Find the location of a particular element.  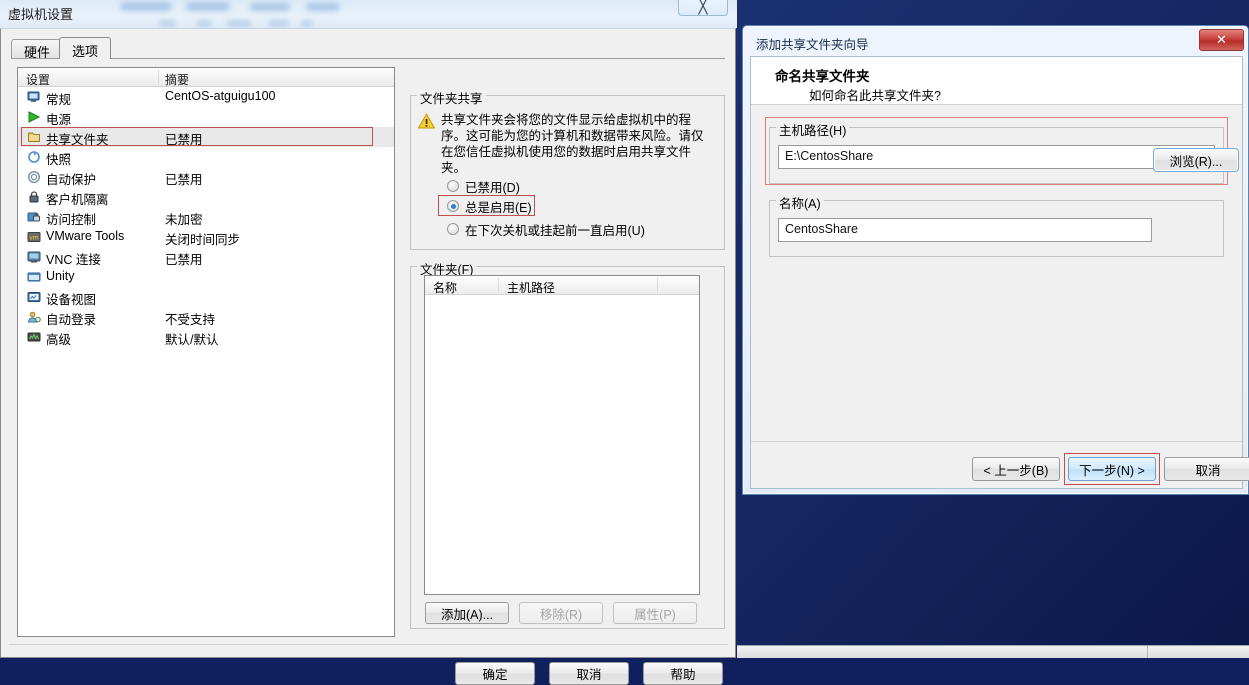

cancel-button: 取消 is located at coordinates (589, 673).